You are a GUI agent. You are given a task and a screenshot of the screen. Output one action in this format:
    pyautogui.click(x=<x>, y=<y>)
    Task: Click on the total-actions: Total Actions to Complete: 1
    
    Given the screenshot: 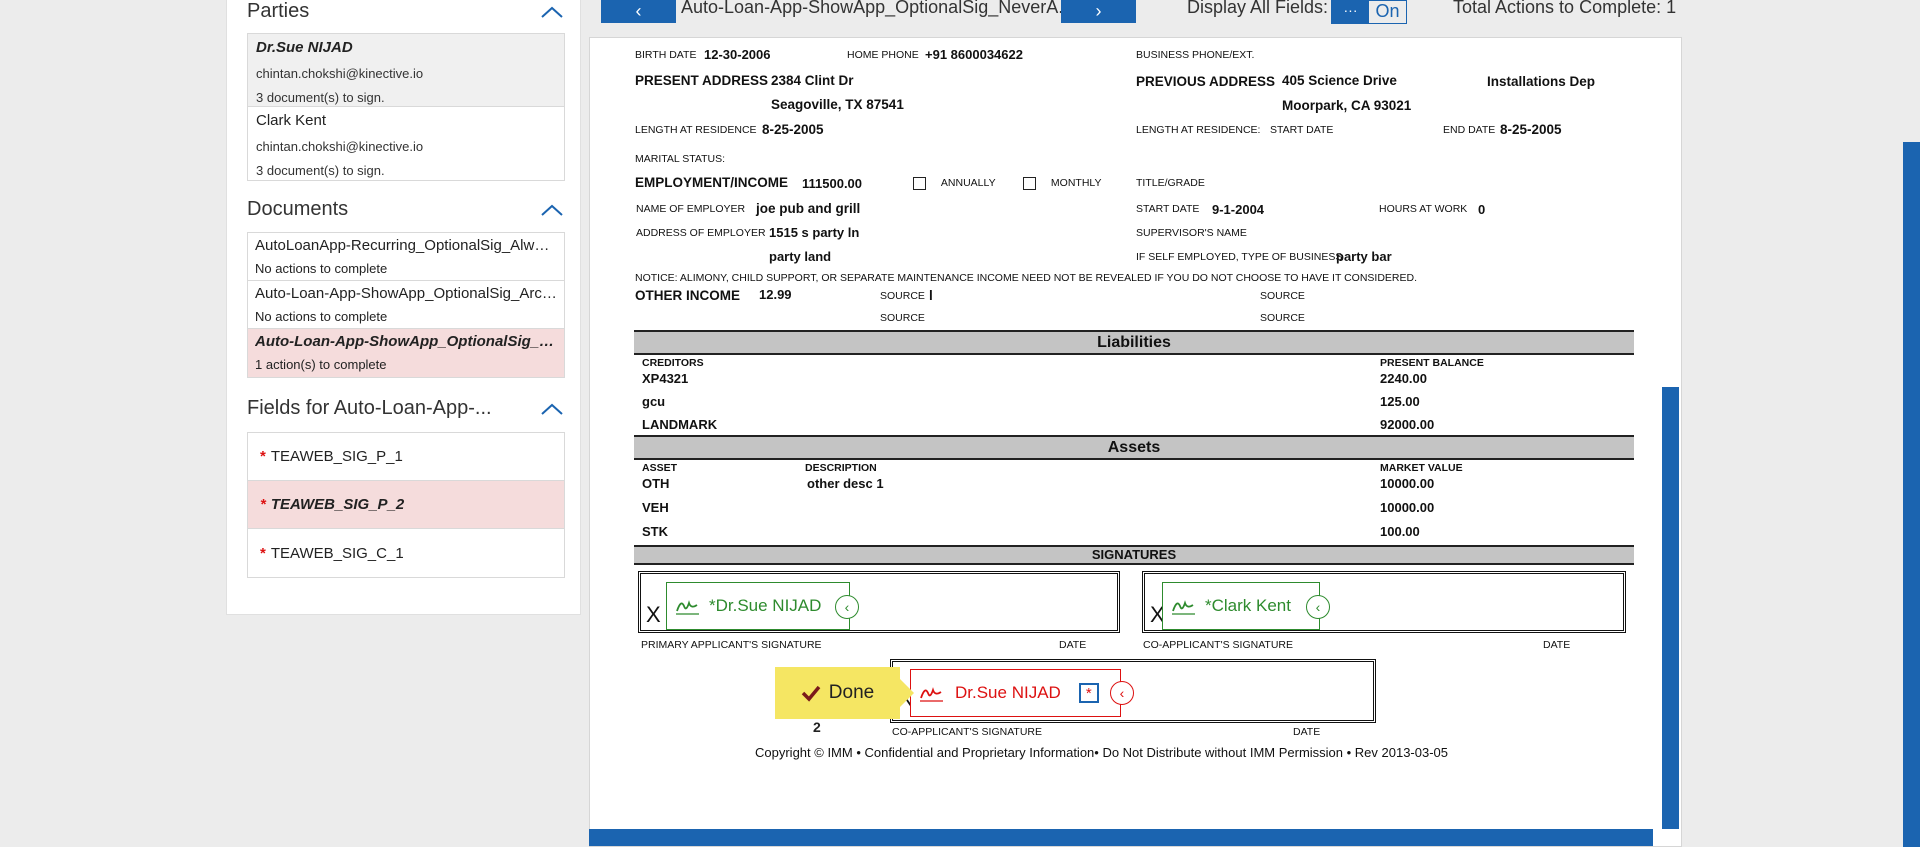 What is the action you would take?
    pyautogui.click(x=1565, y=8)
    